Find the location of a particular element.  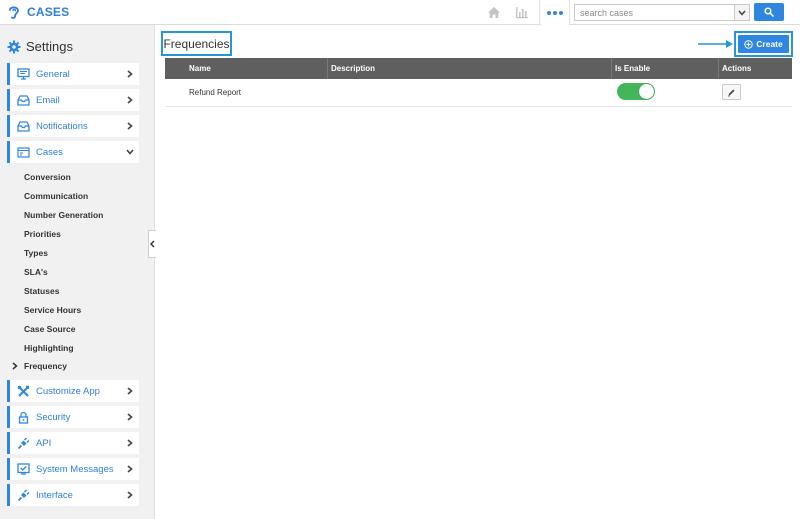

sidebar-subitem-case-source: Case Source is located at coordinates (50, 329).